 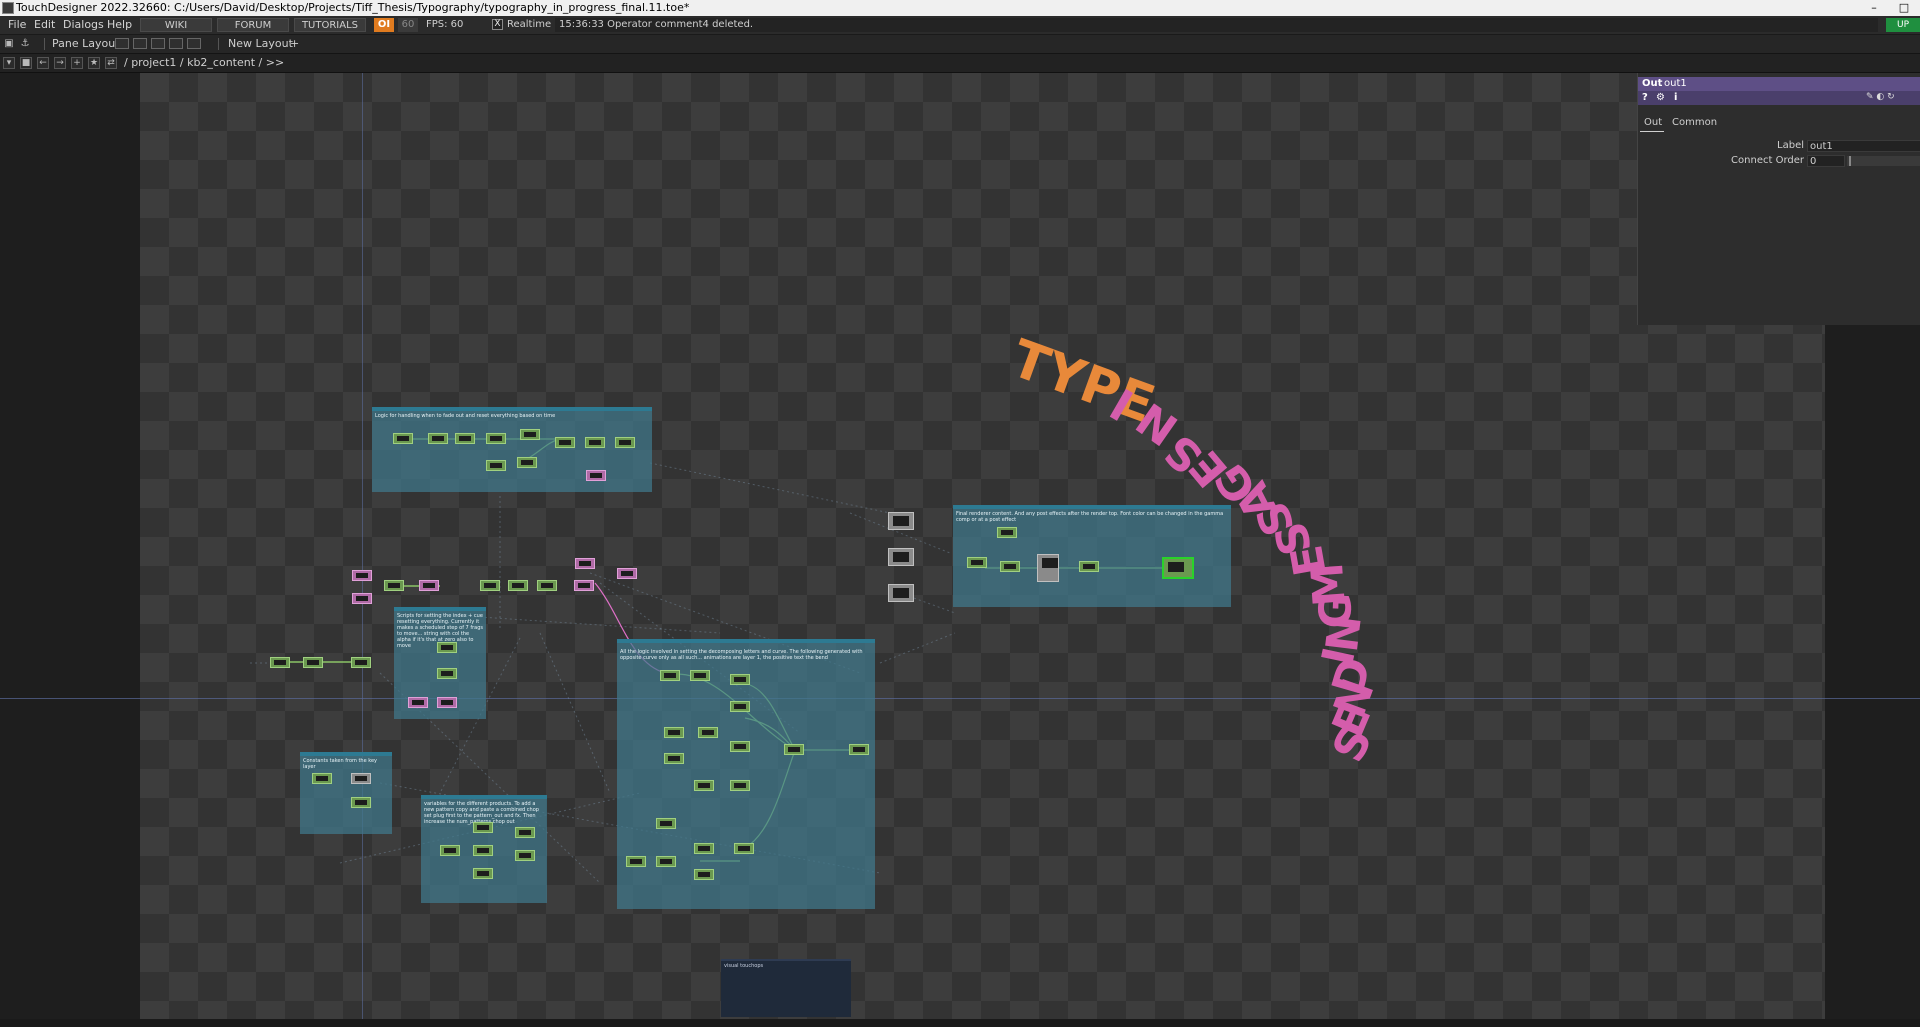 I want to click on forum-button: FORUM, so click(x=253, y=25).